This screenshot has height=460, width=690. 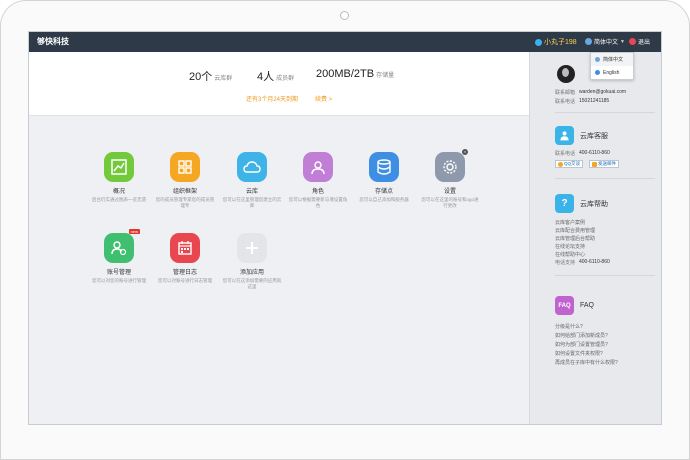 I want to click on app-title: 添加应用, so click(x=251, y=273).